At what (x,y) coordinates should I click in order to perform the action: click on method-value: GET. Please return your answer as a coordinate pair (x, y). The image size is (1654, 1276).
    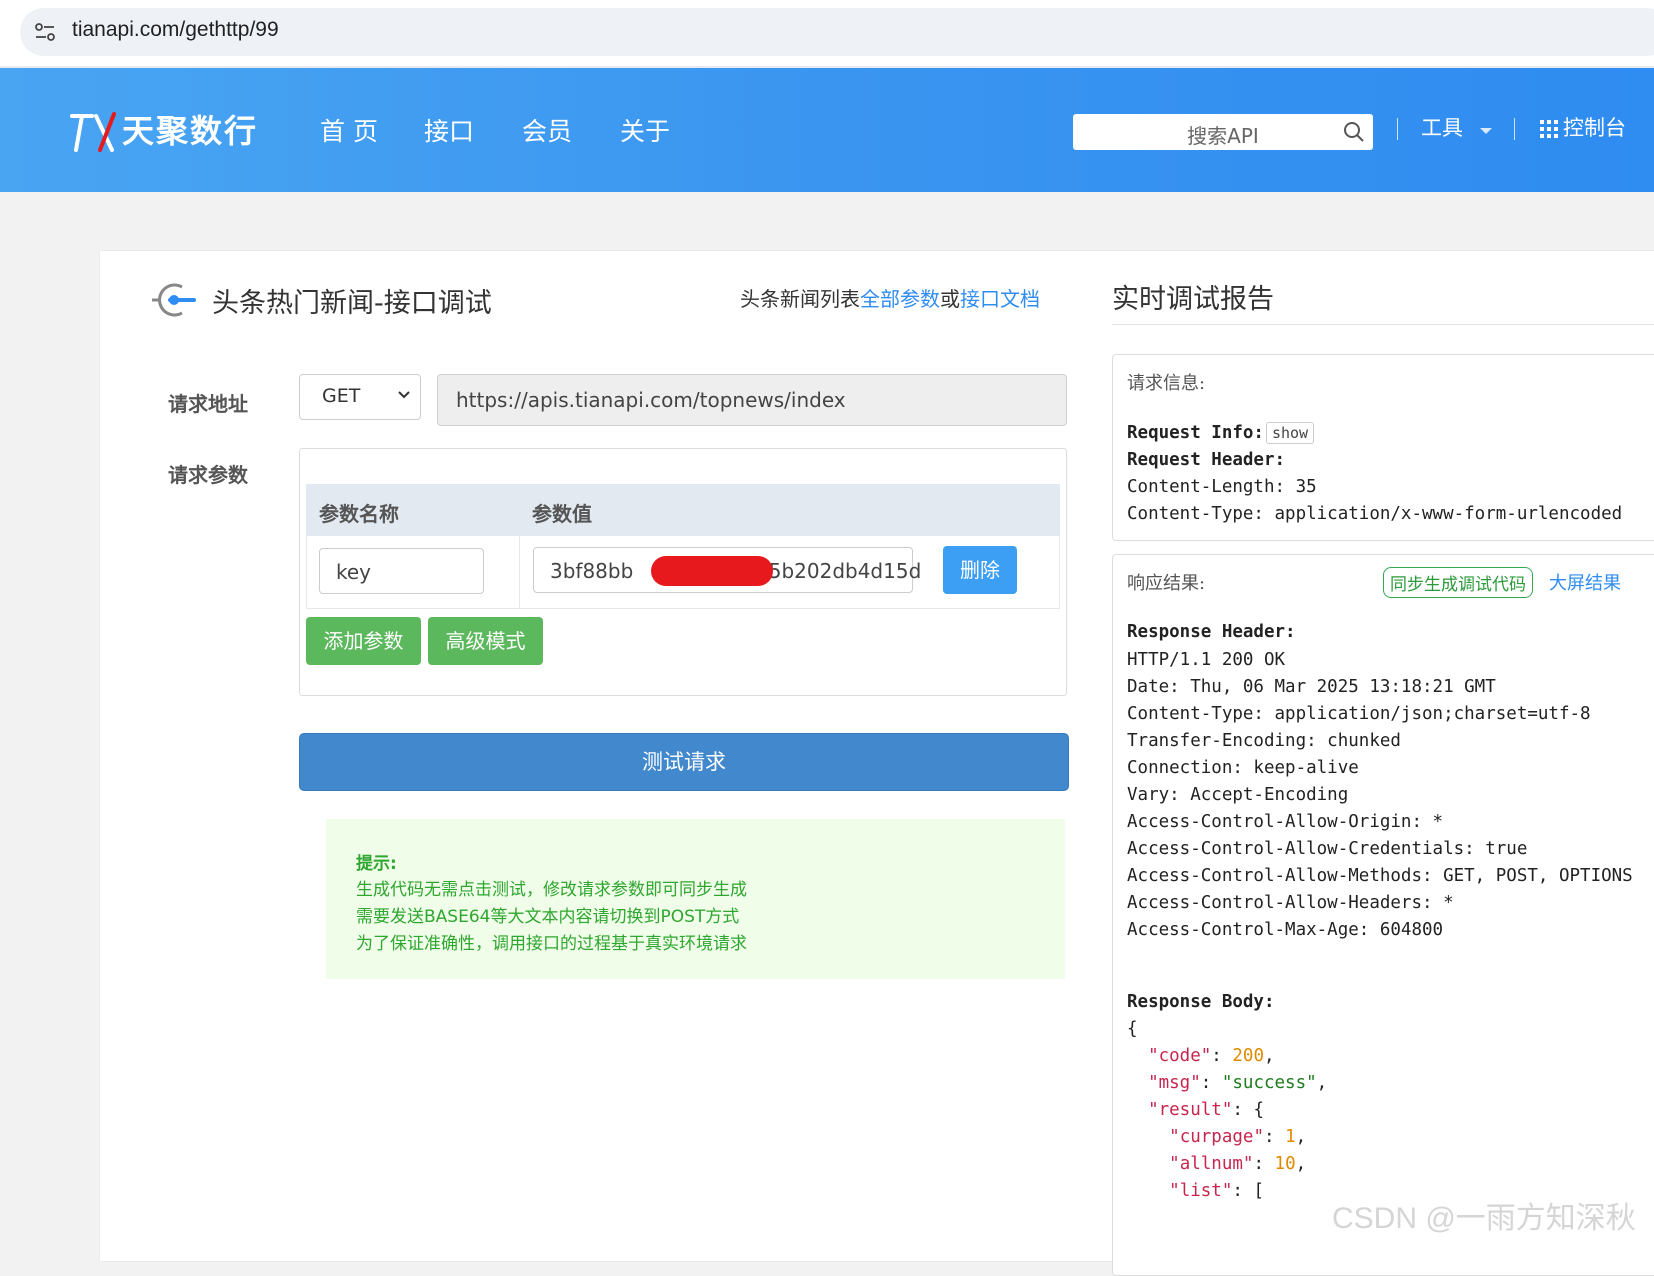
    Looking at the image, I should click on (341, 396).